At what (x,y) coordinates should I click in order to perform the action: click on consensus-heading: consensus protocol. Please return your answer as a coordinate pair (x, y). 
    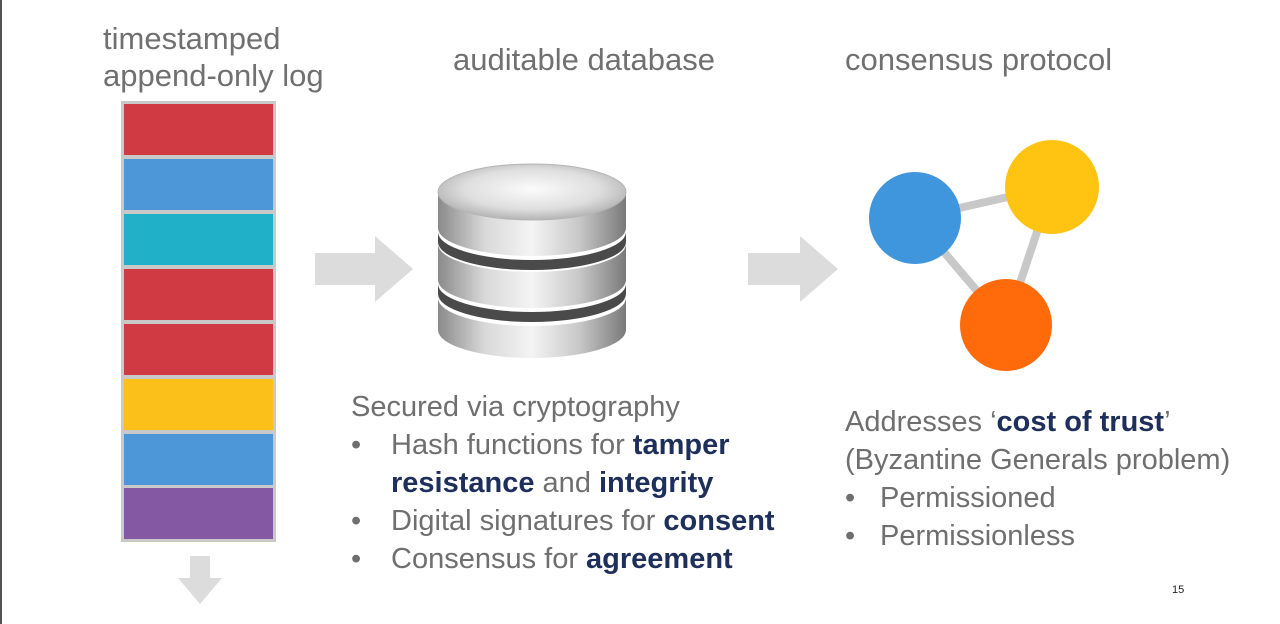
    Looking at the image, I should click on (979, 59).